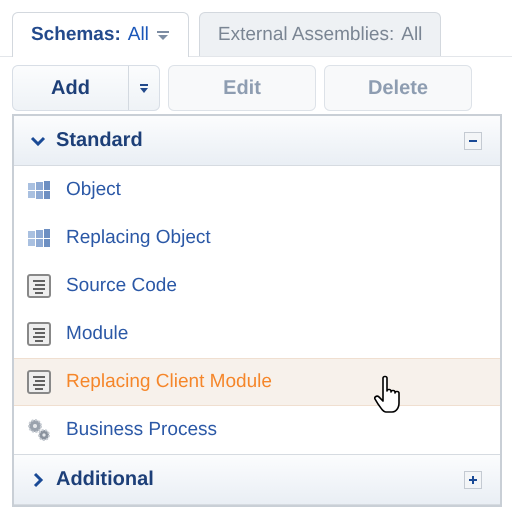 The height and width of the screenshot is (509, 512). Describe the element at coordinates (257, 479) in the screenshot. I see `group-header: Additional` at that location.